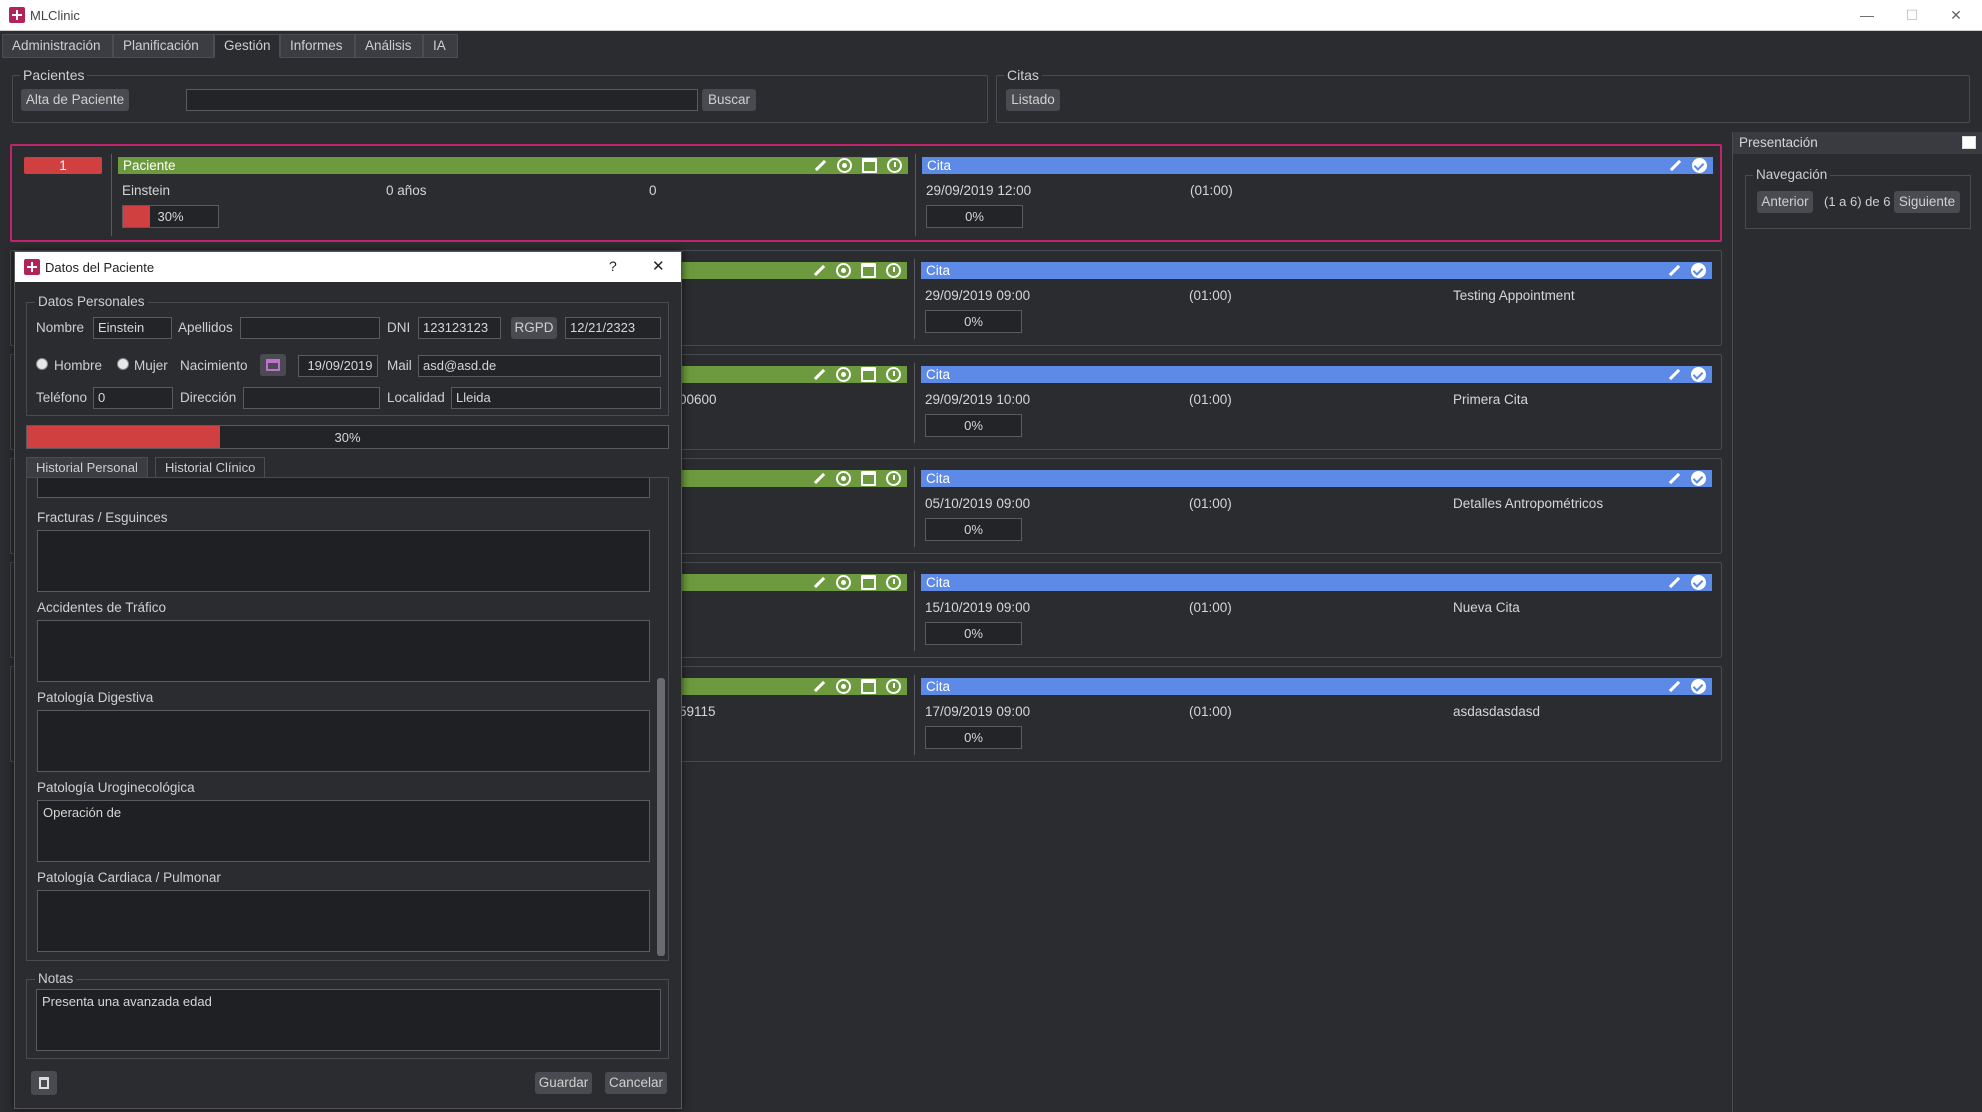 Image resolution: width=1982 pixels, height=1112 pixels. Describe the element at coordinates (42, 364) in the screenshot. I see `hombre-radio` at that location.